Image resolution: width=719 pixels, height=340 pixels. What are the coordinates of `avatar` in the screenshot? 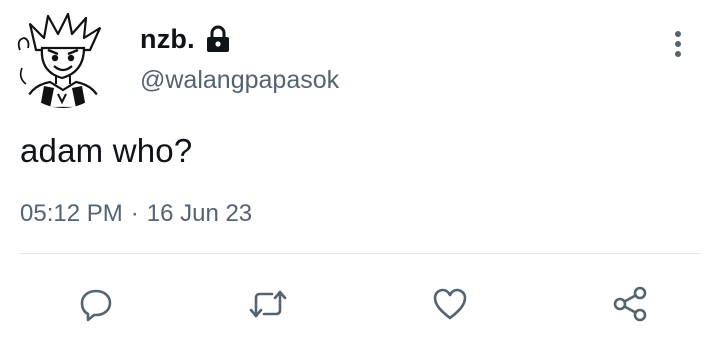 It's located at (63, 59).